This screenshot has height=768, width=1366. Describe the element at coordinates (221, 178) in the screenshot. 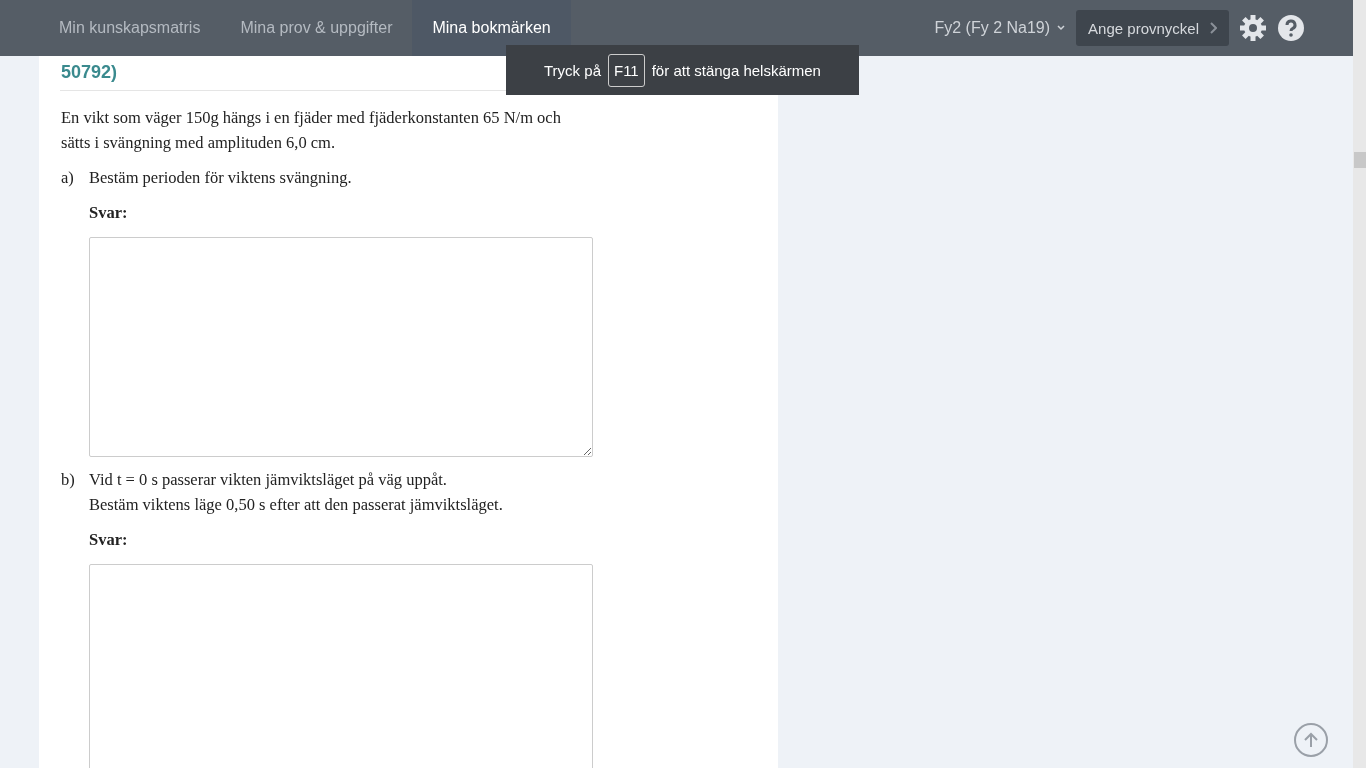

I see `question-text: Bestäm perioden för viktens svängning.` at that location.